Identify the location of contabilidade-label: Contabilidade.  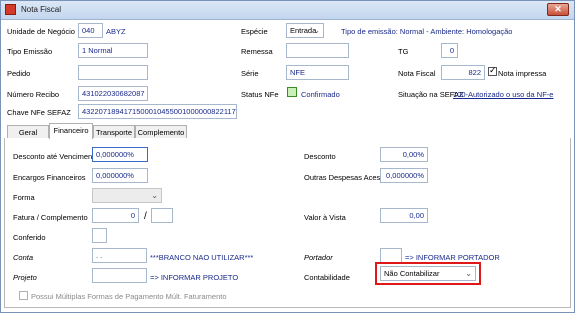
(327, 277).